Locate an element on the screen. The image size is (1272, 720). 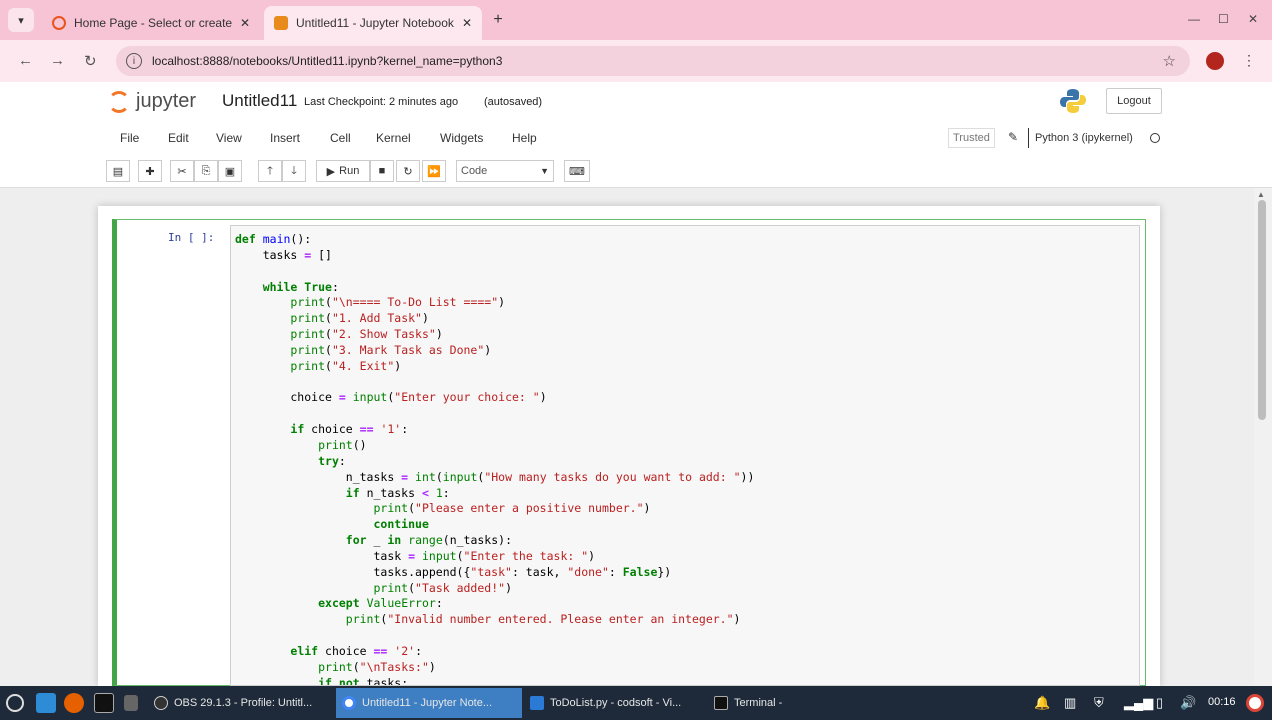
file-manager-icon is located at coordinates (131, 703).